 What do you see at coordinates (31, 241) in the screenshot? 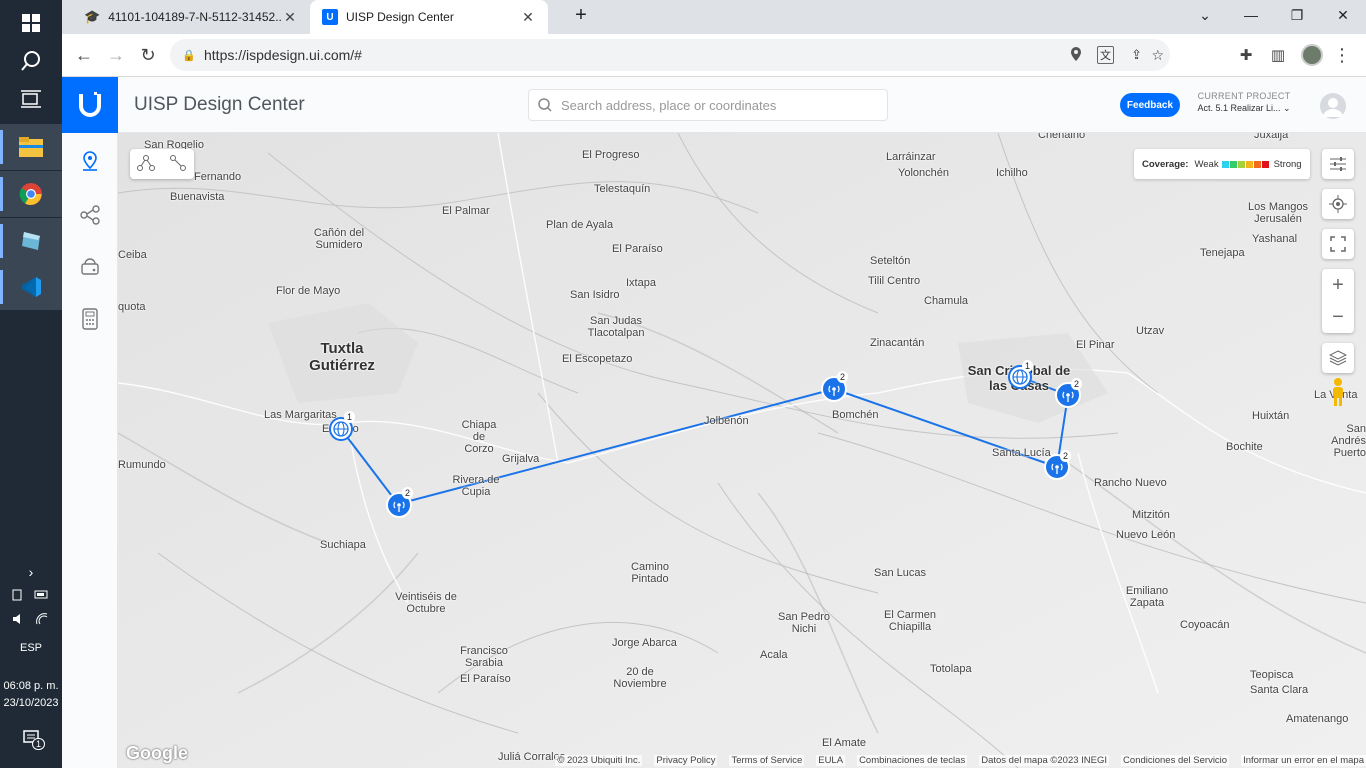
I see `app-icon` at bounding box center [31, 241].